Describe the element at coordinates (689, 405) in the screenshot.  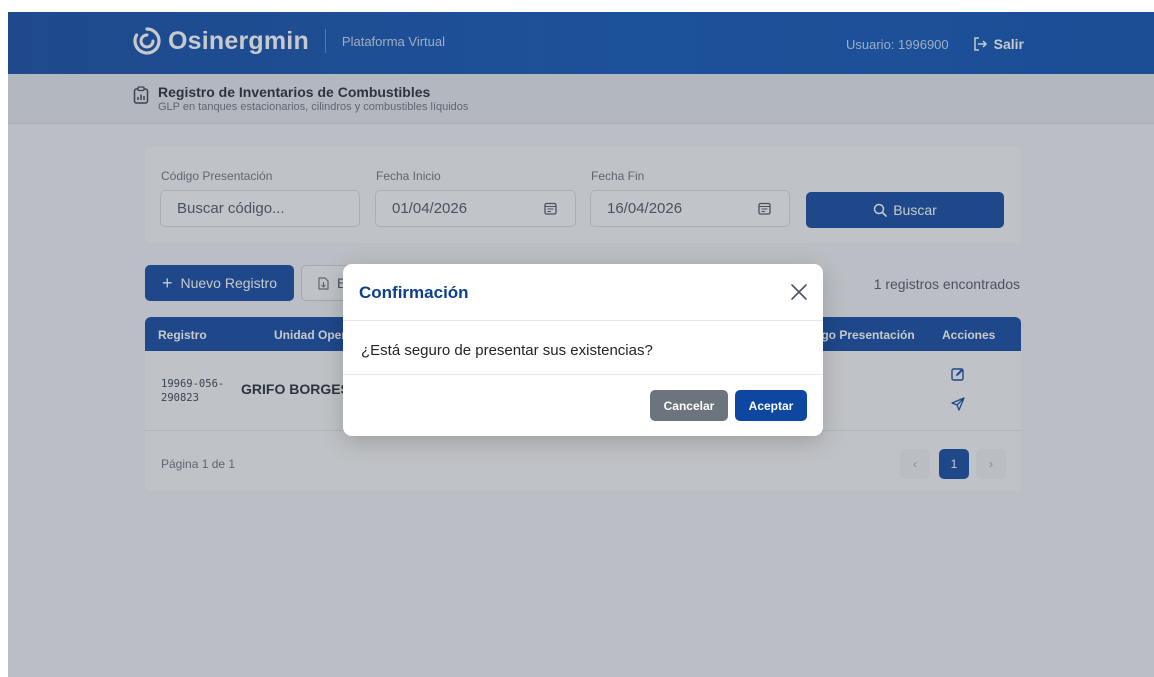
I see `cancel-button: Cancelar` at that location.